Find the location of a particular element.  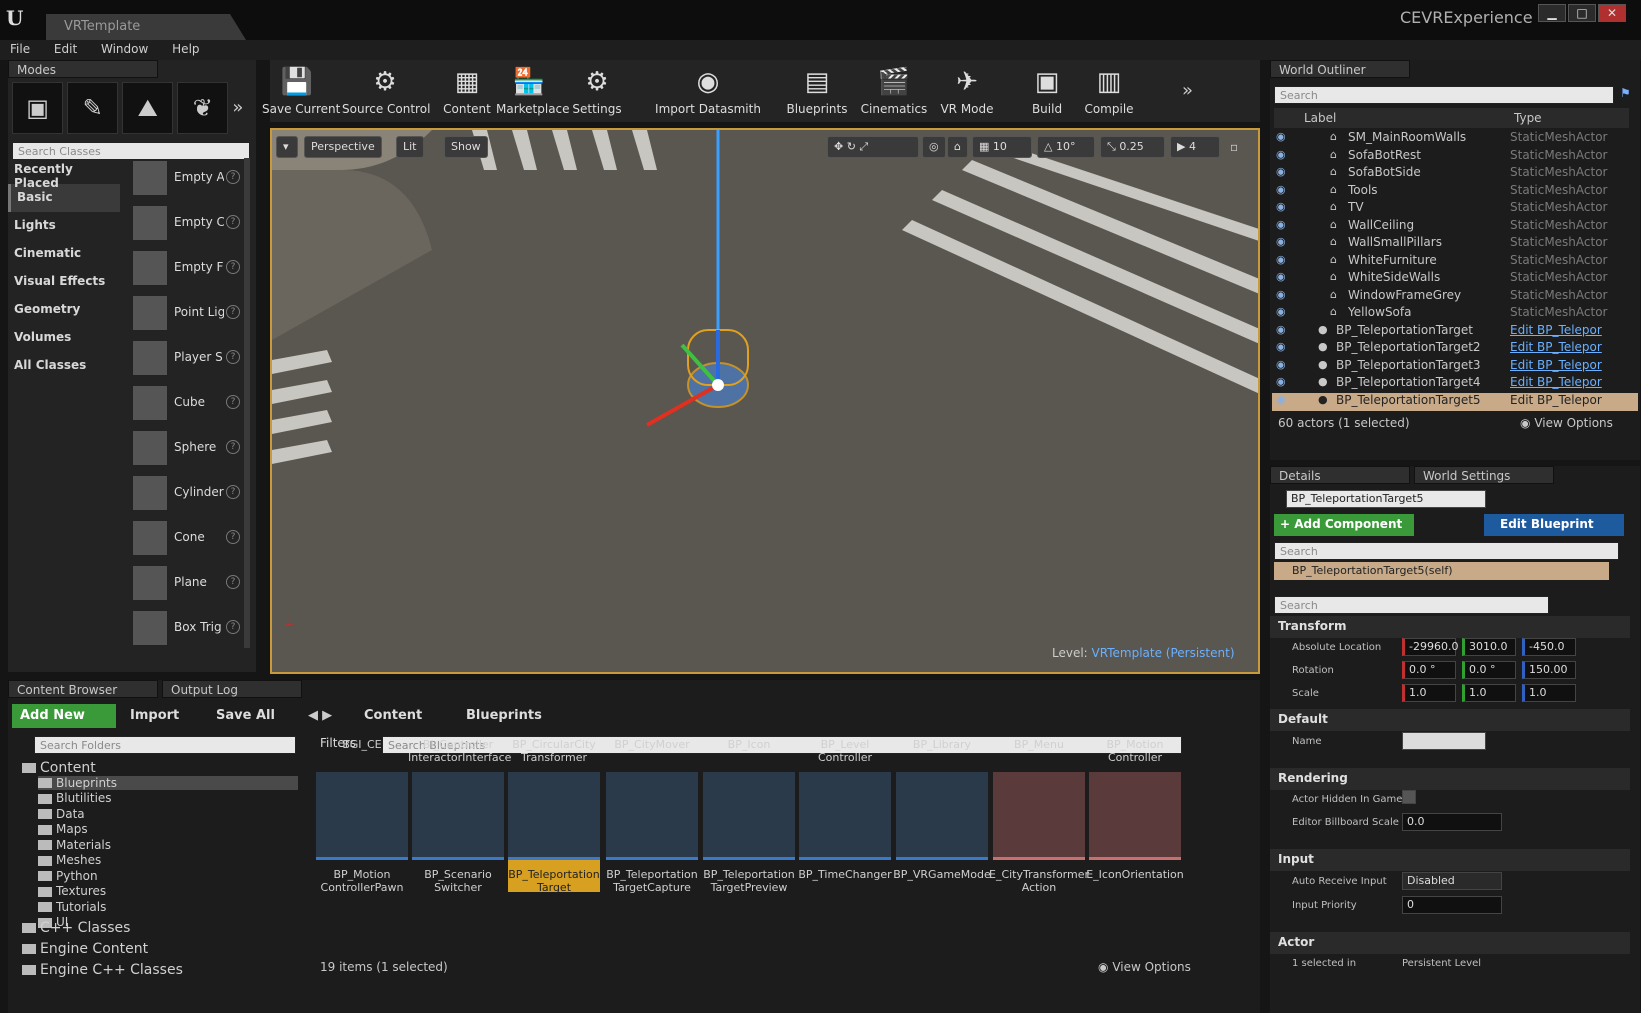

folder-item: Python is located at coordinates (68, 876).